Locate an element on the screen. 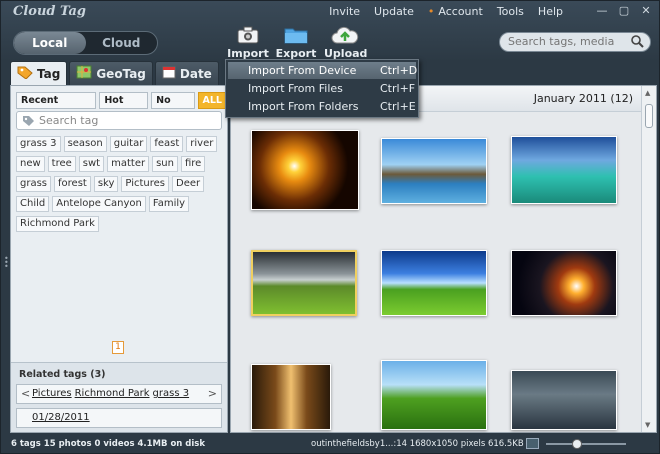  related-tag-links: Pictures Richmond Park grass 3 is located at coordinates (110, 393).